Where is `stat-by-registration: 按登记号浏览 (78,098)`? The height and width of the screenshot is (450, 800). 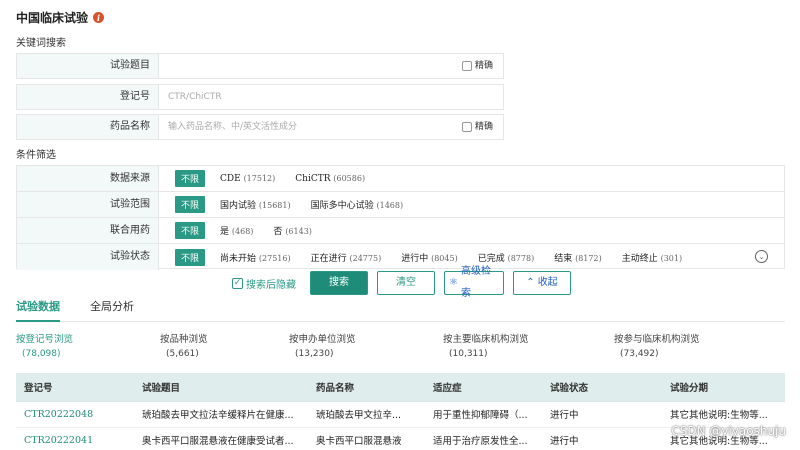 stat-by-registration: 按登记号浏览 (78,098) is located at coordinates (44, 347).